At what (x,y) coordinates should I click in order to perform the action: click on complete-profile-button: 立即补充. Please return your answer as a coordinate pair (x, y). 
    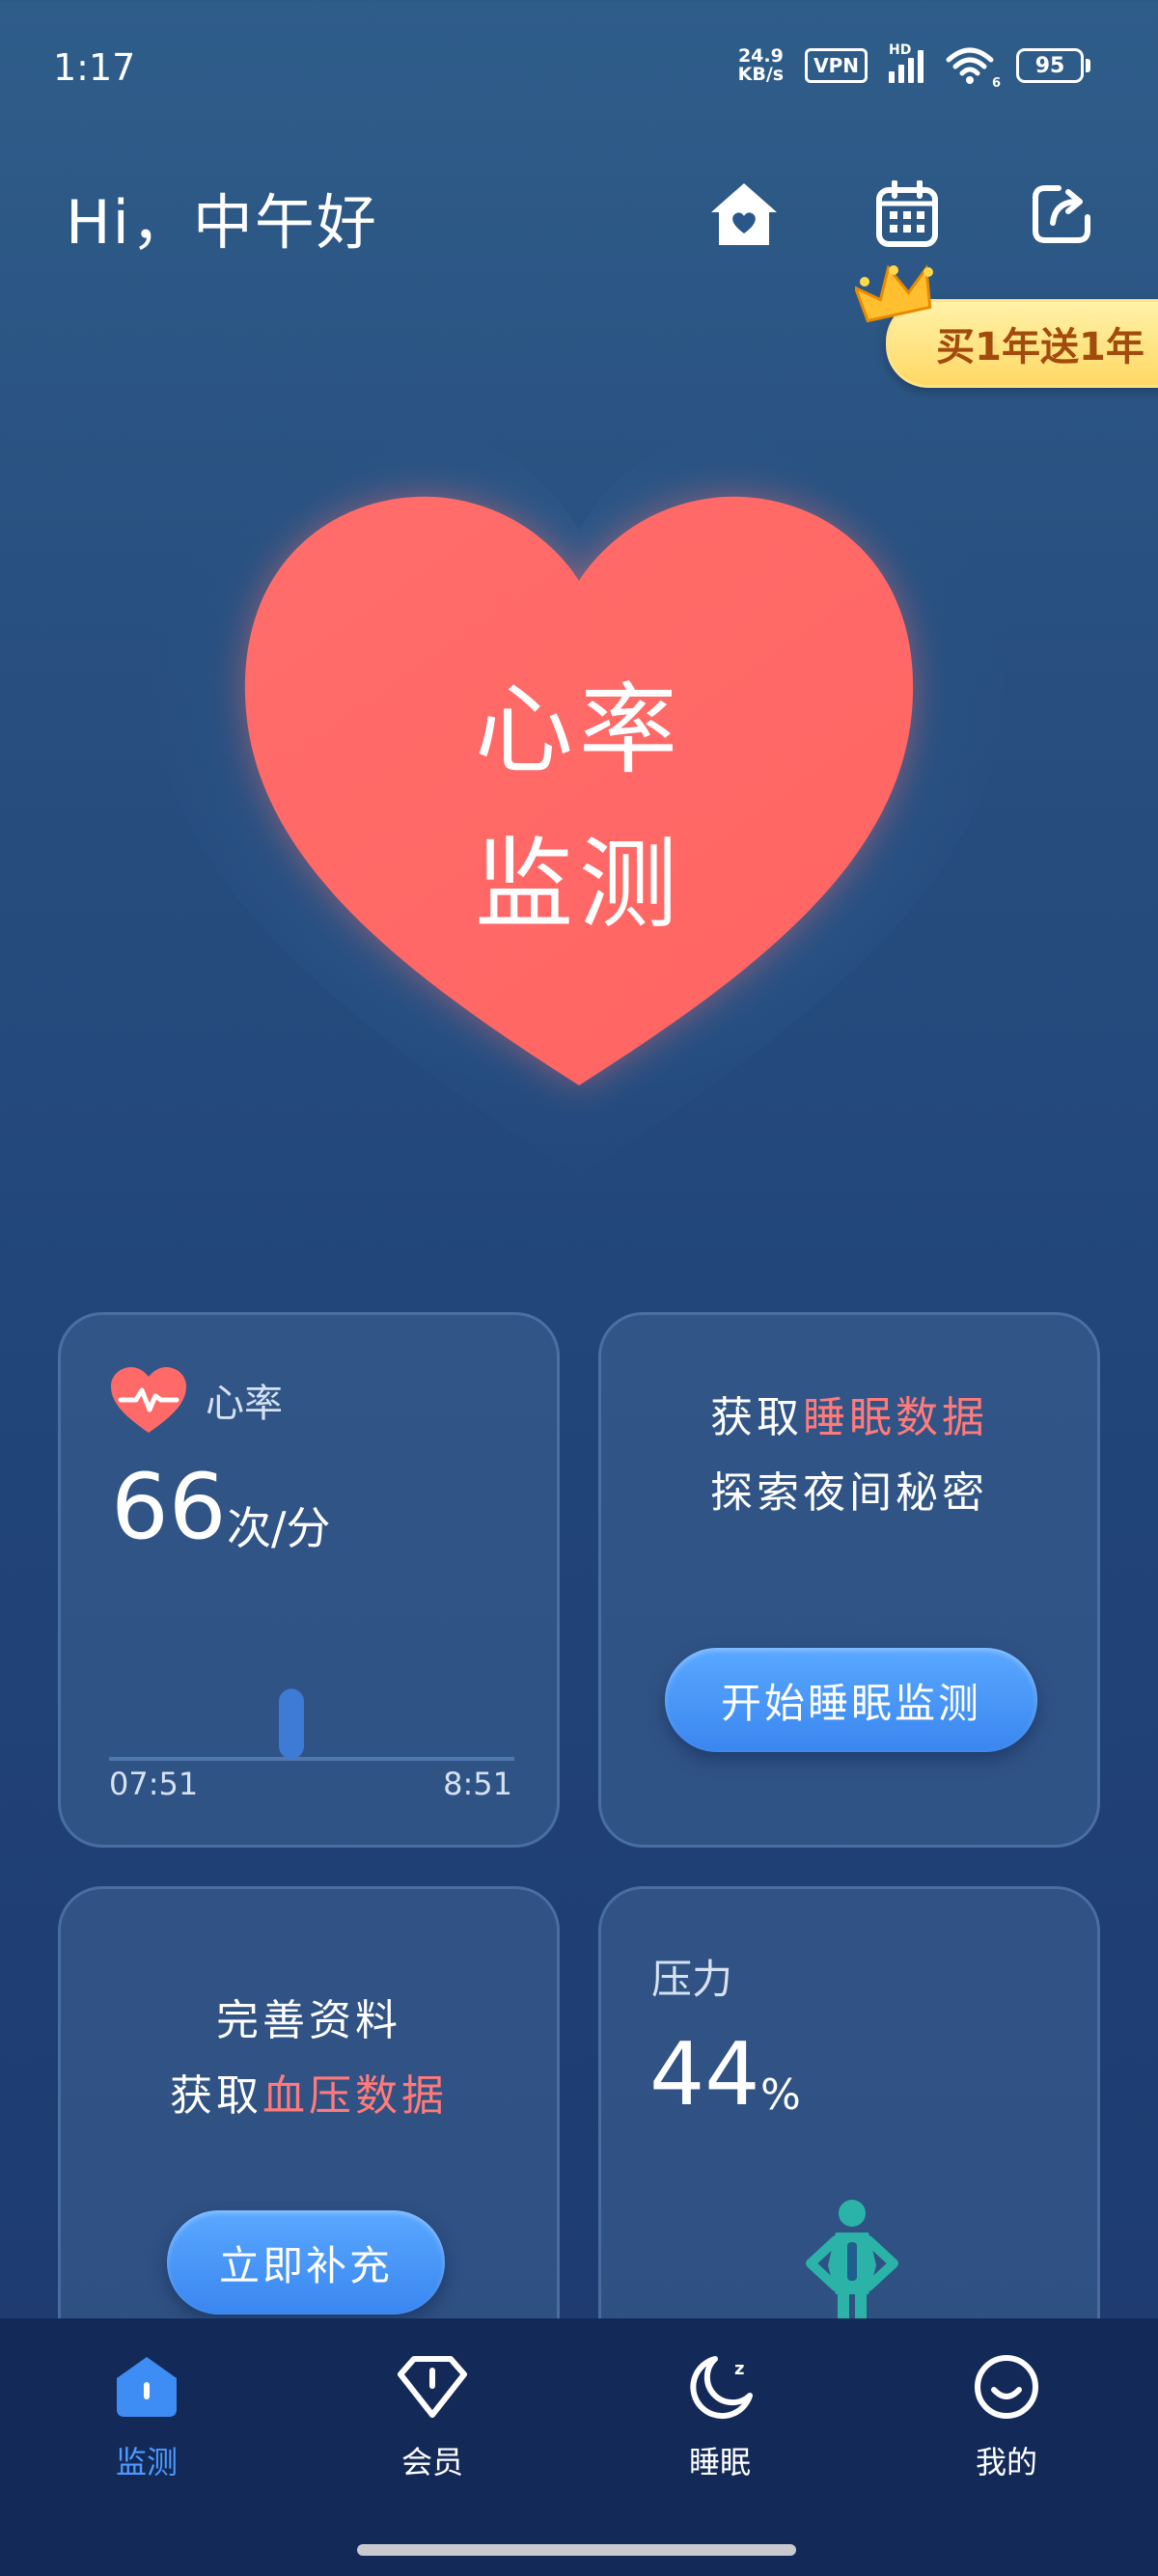
    Looking at the image, I should click on (306, 2263).